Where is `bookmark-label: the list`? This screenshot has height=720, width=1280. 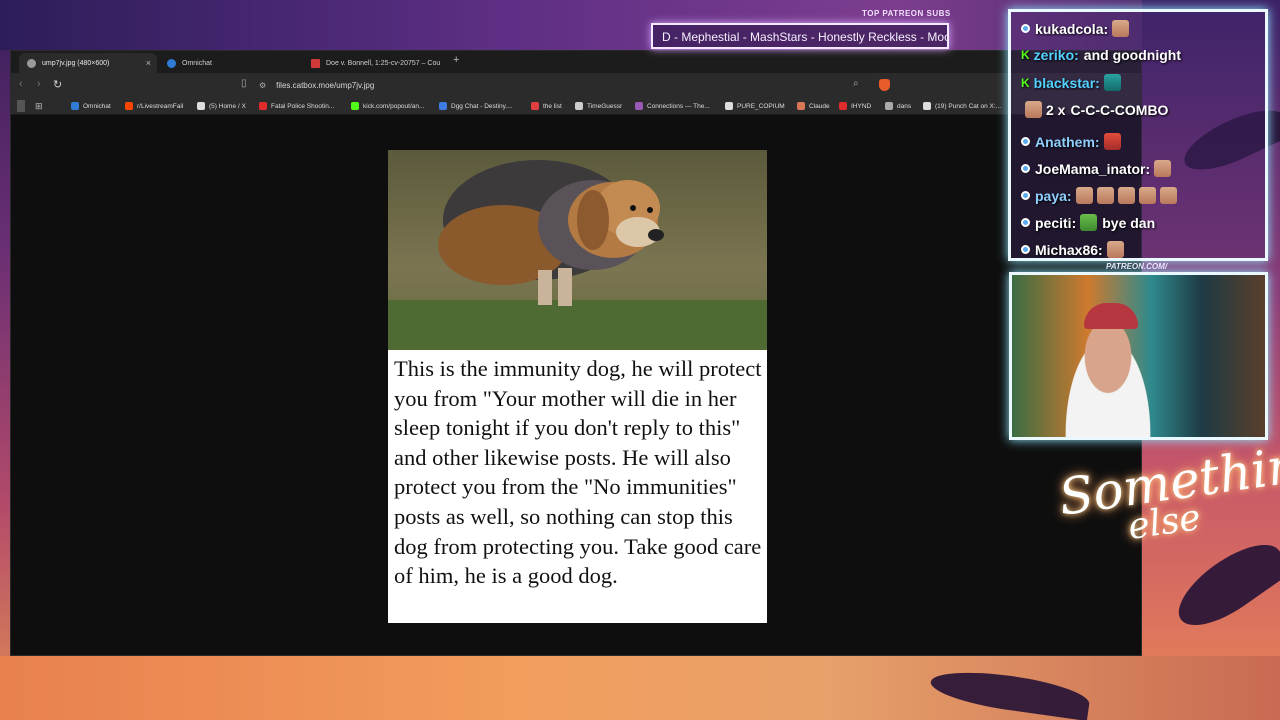 bookmark-label: the list is located at coordinates (552, 106).